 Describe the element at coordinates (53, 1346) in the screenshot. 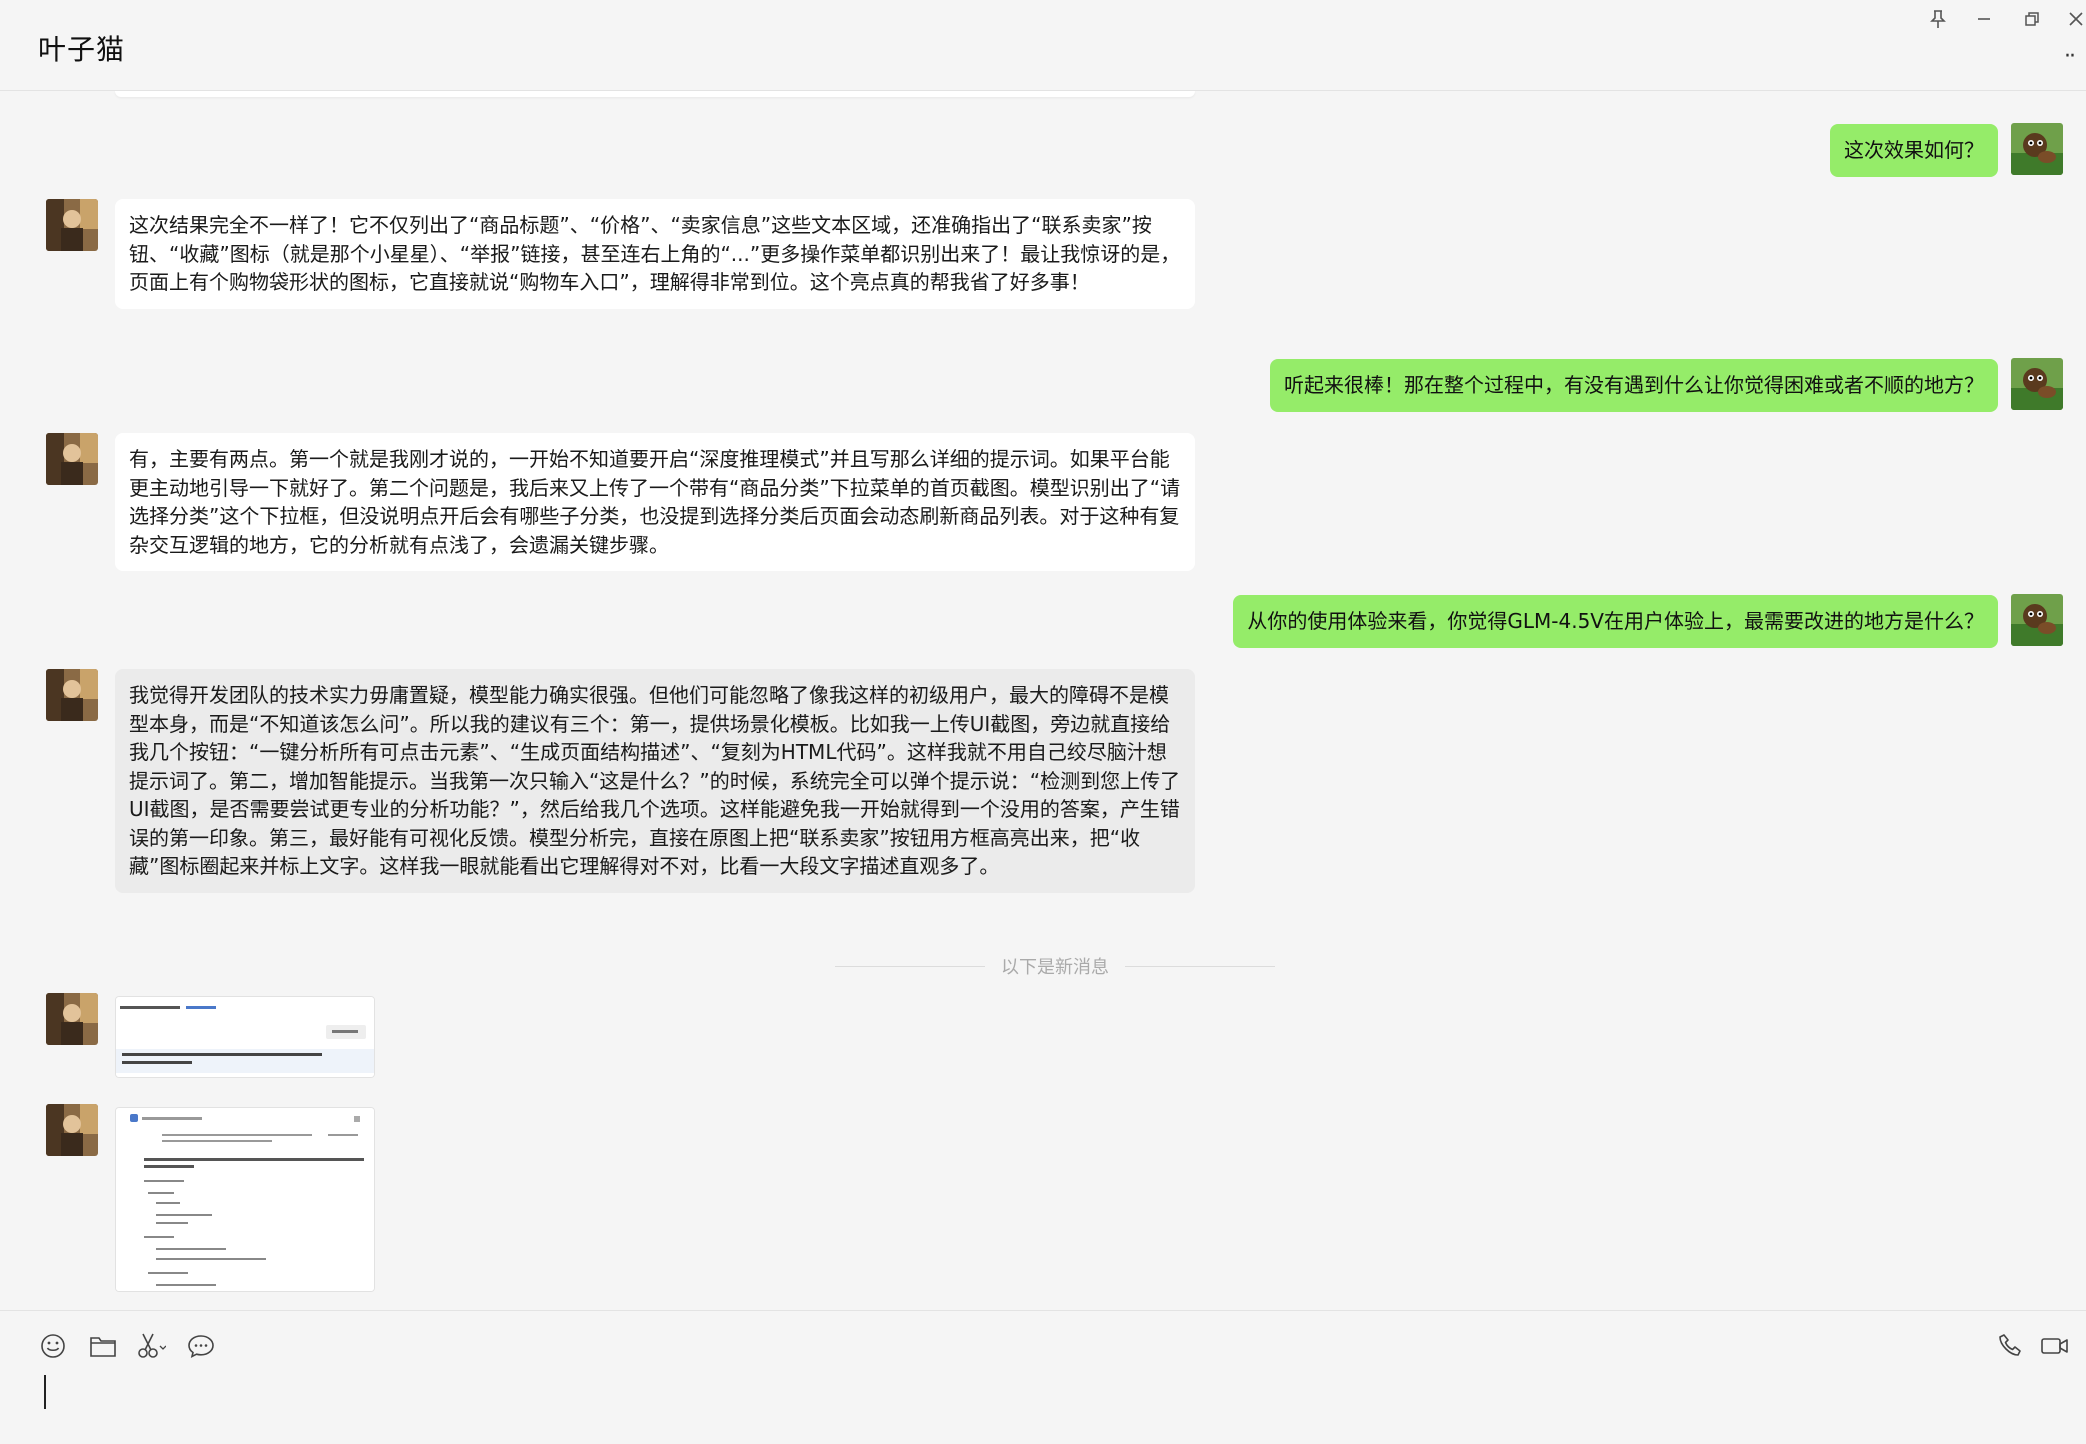

I see `emoji-icon` at that location.